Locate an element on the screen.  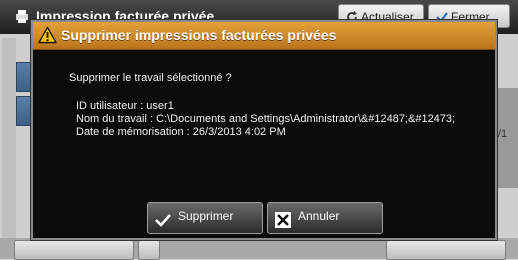
dialog-title-bar: Supprimer impressions facturées privées is located at coordinates (264, 36).